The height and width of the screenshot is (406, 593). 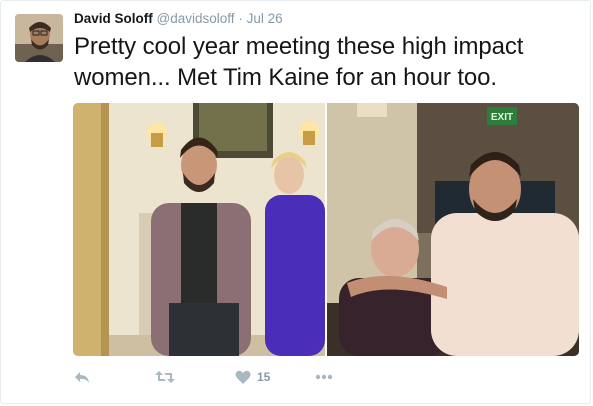 I want to click on tweet-header: David Soloff @davidsoloff · Jul 26, so click(x=178, y=19).